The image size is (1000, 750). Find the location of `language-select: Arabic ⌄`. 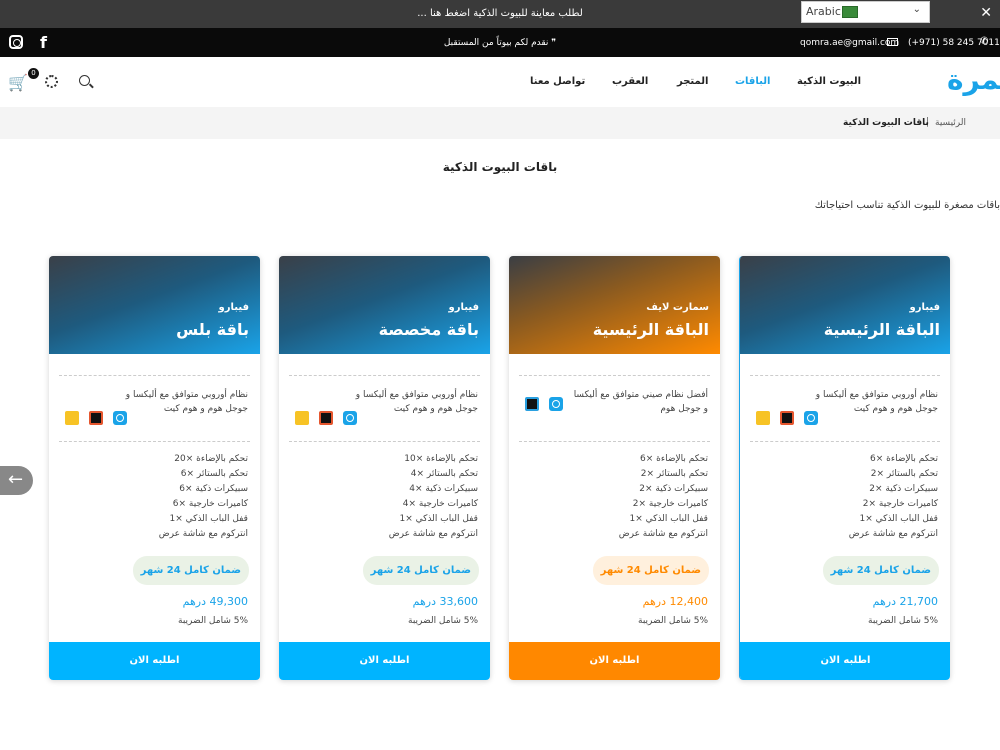

language-select: Arabic ⌄ is located at coordinates (865, 12).